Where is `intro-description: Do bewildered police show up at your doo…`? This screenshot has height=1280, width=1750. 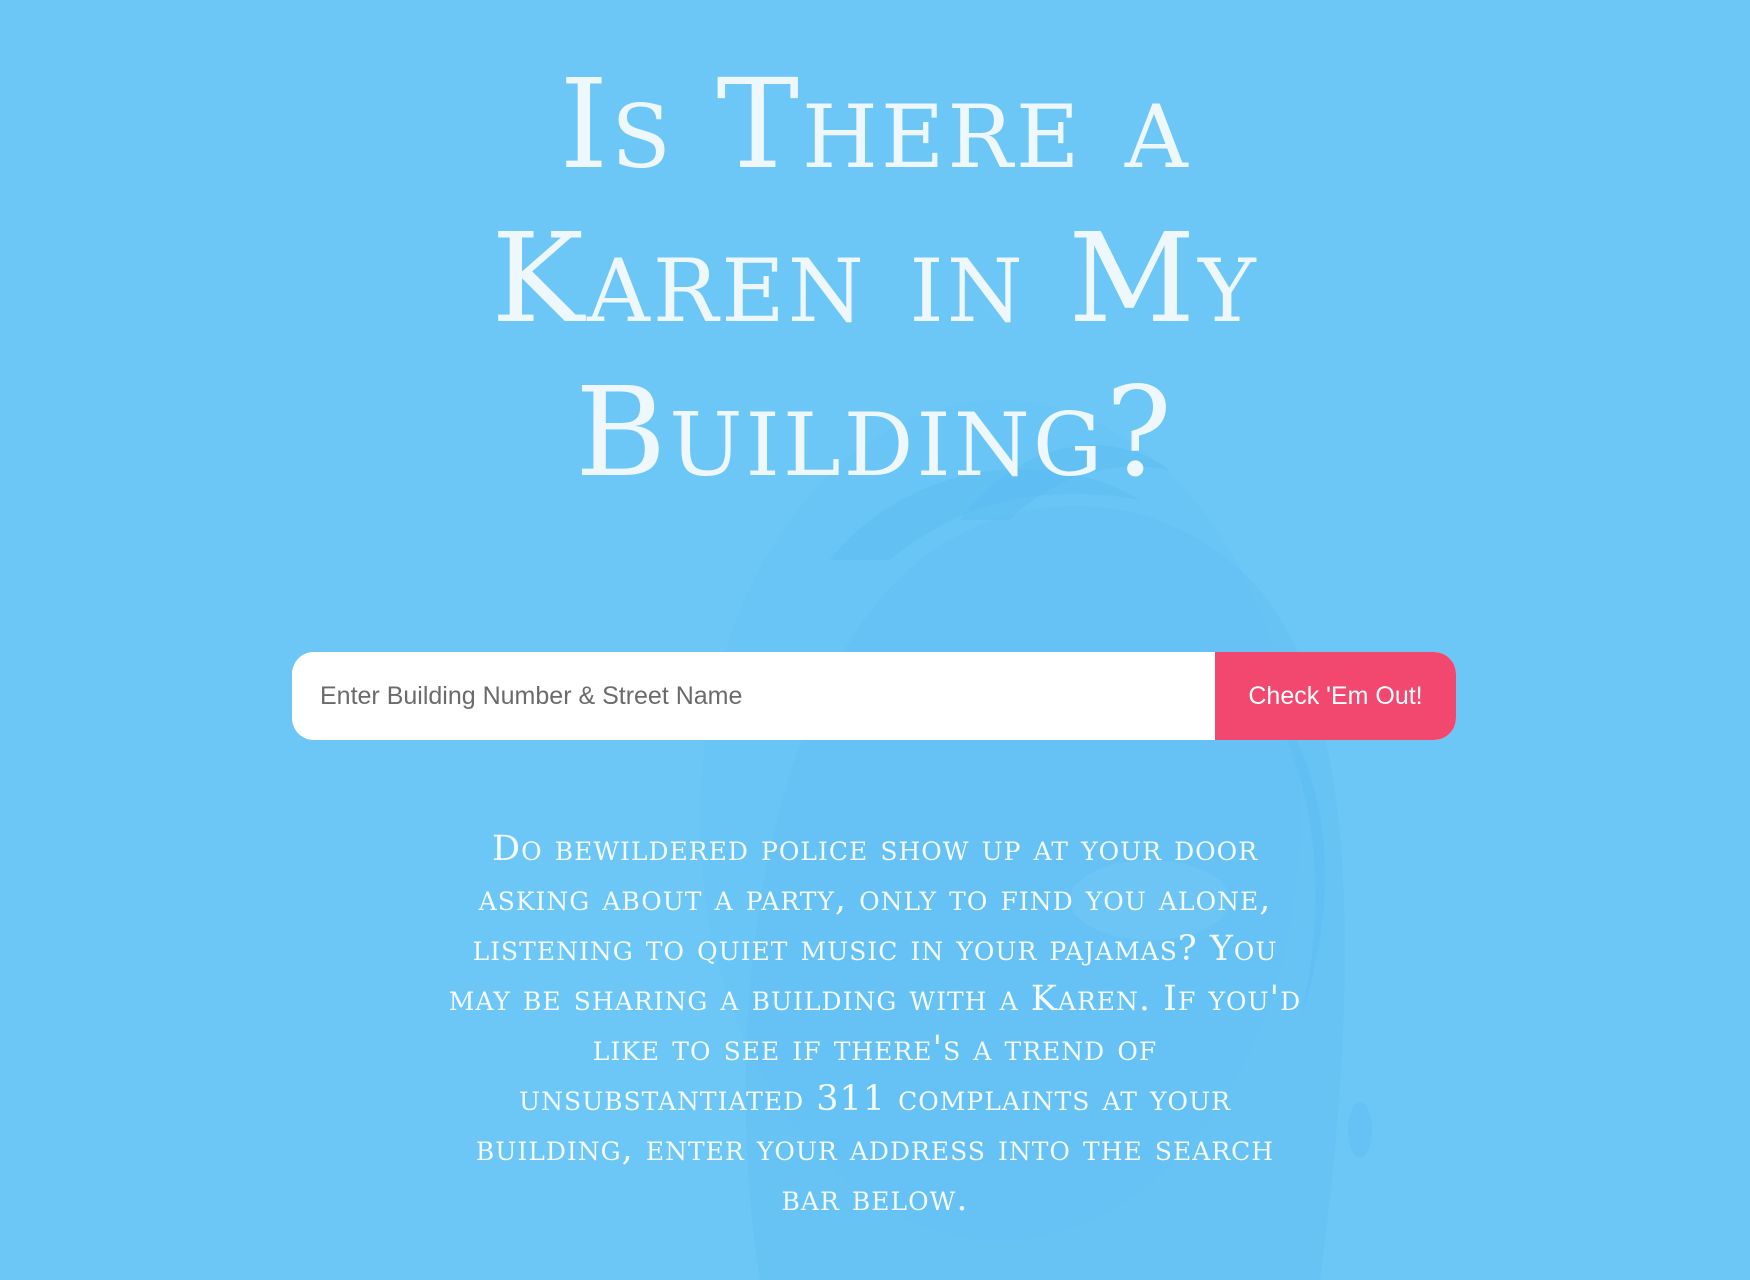
intro-description: Do bewildered police show up at your doo… is located at coordinates (875, 1024).